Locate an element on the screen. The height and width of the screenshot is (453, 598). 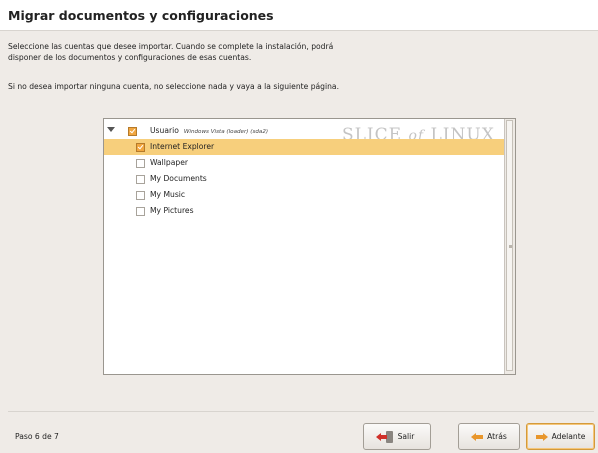
footer-divider is located at coordinates (301, 411).